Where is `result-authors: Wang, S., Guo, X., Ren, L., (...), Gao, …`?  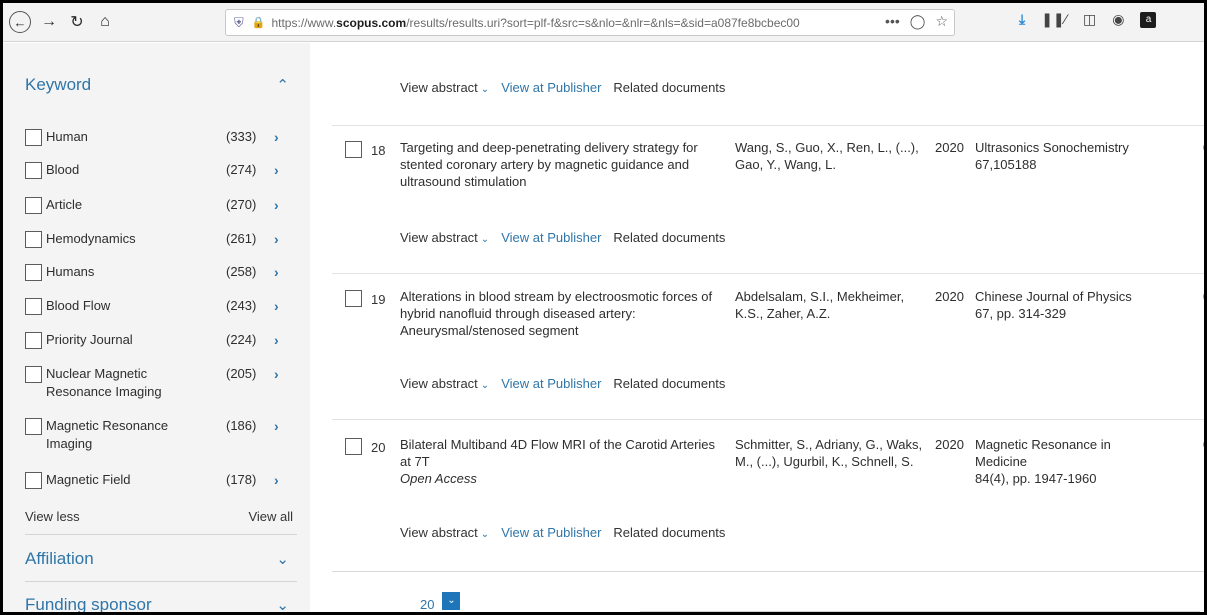 result-authors: Wang, S., Guo, X., Ren, L., (...), Gao, … is located at coordinates (830, 156).